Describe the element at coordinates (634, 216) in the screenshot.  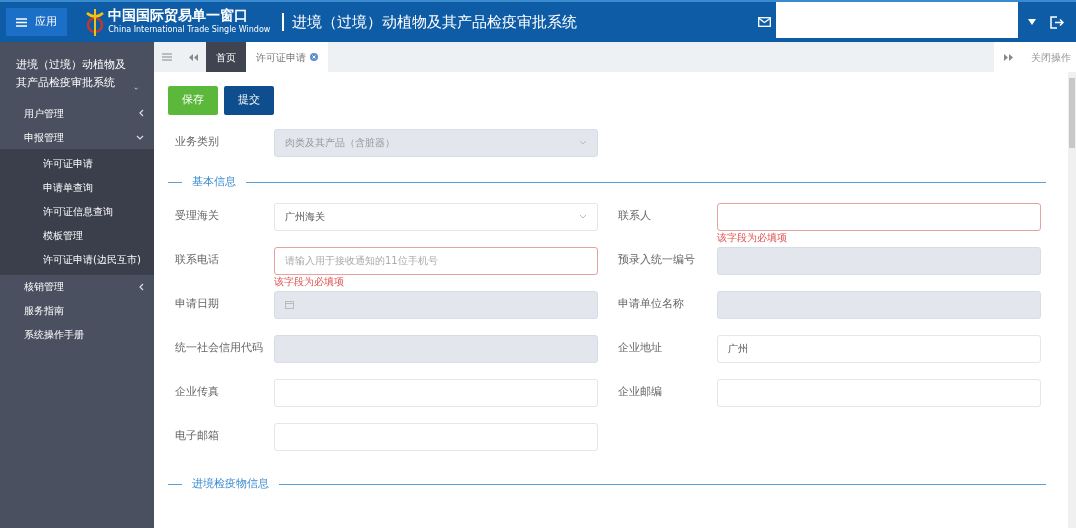
I see `field-label: 联系人` at that location.